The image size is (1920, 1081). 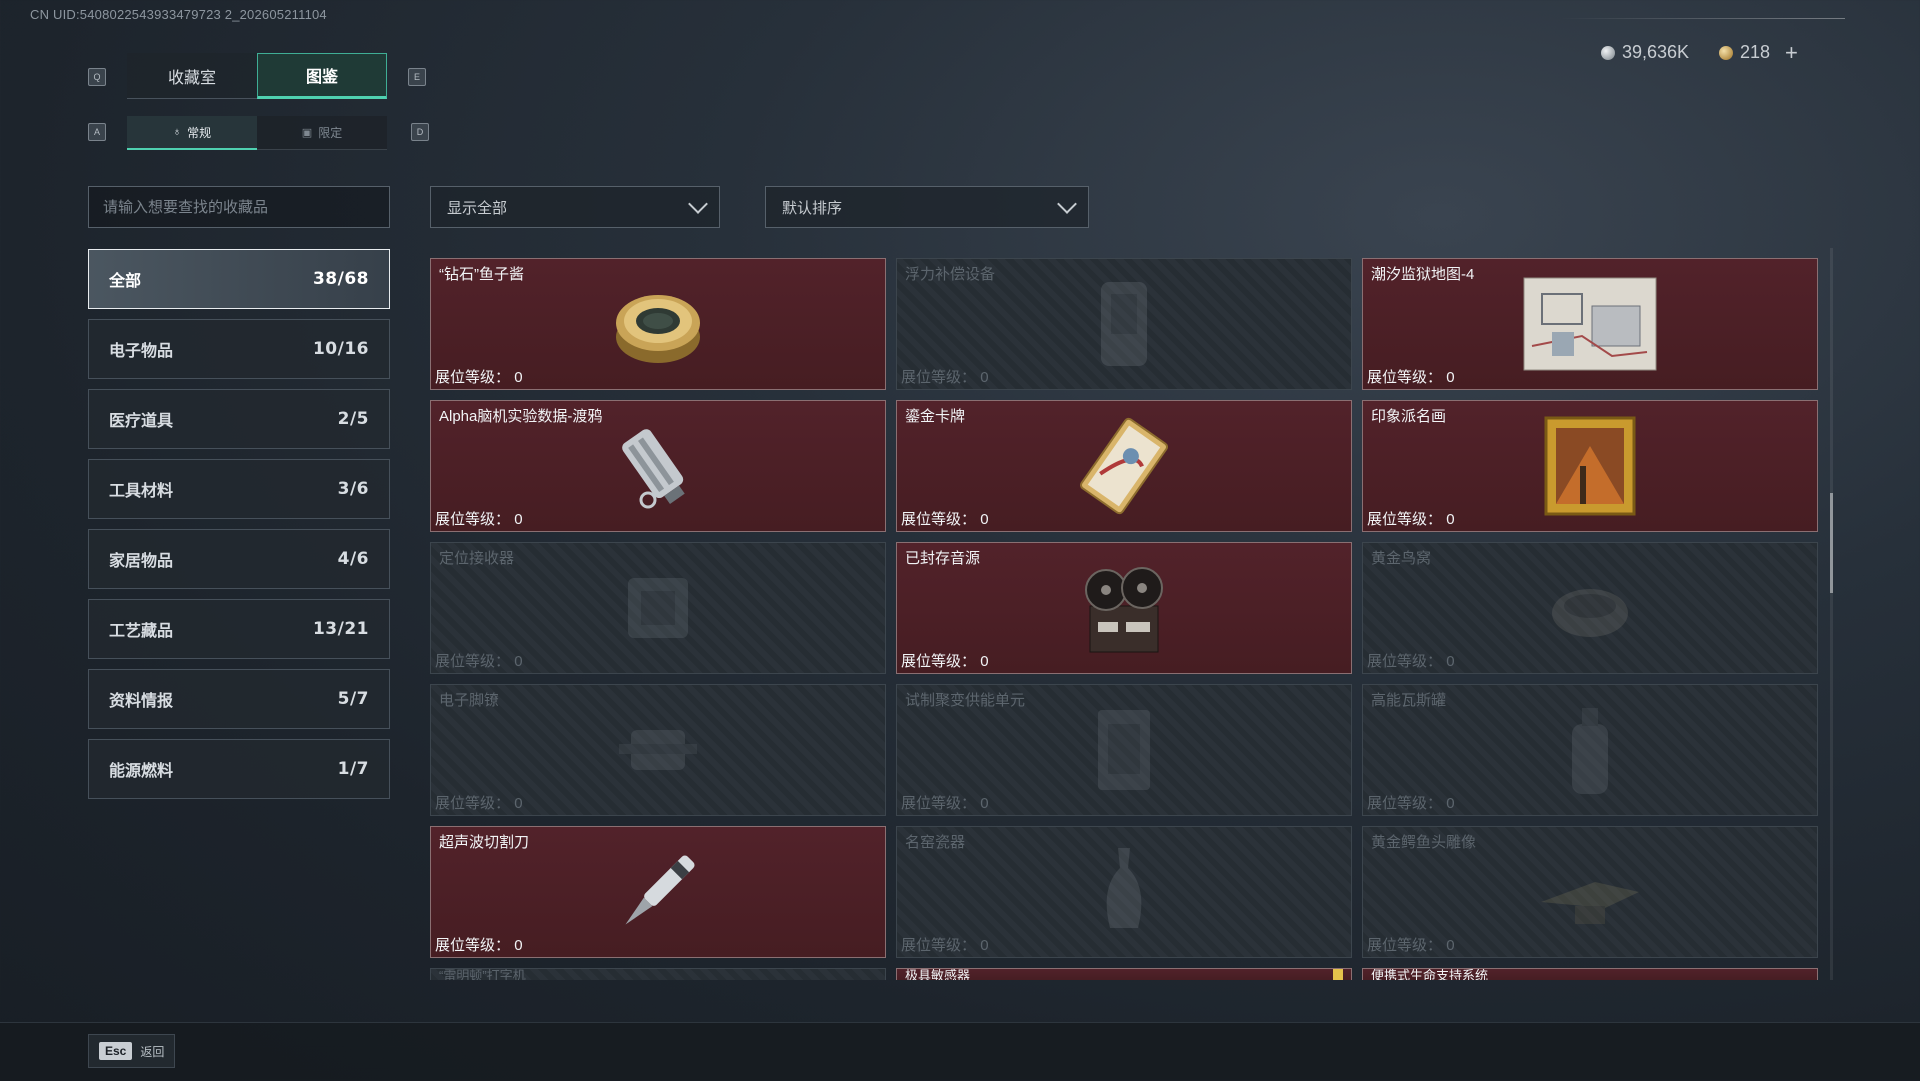 What do you see at coordinates (141, 771) in the screenshot?
I see `category-label: 能源燃料` at bounding box center [141, 771].